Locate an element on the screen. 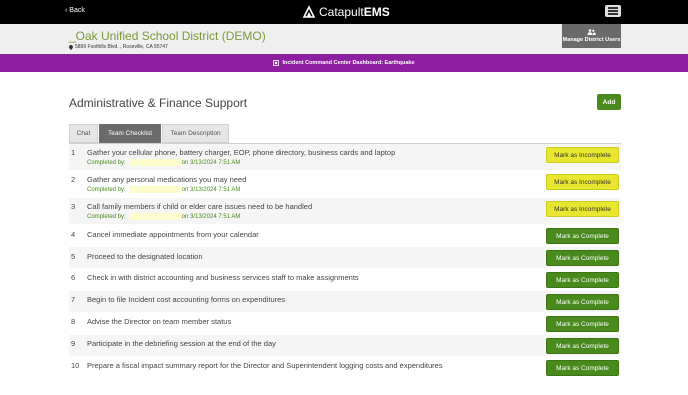 The image size is (688, 395). brand-logo: Catapult EMS is located at coordinates (346, 12).